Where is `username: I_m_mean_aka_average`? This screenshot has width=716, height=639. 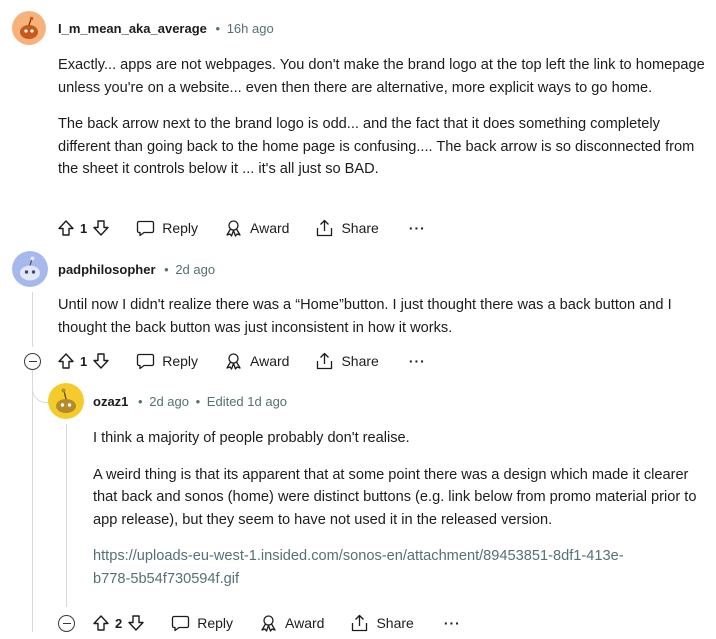 username: I_m_mean_aka_average is located at coordinates (132, 28).